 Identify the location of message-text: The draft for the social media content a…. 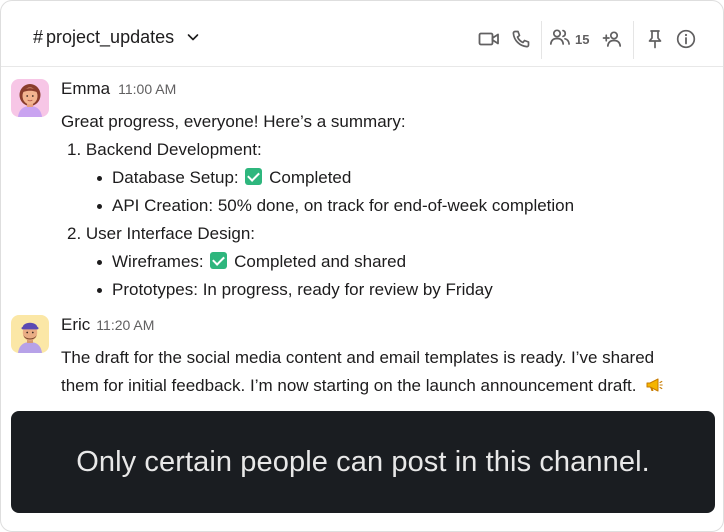
(358, 357).